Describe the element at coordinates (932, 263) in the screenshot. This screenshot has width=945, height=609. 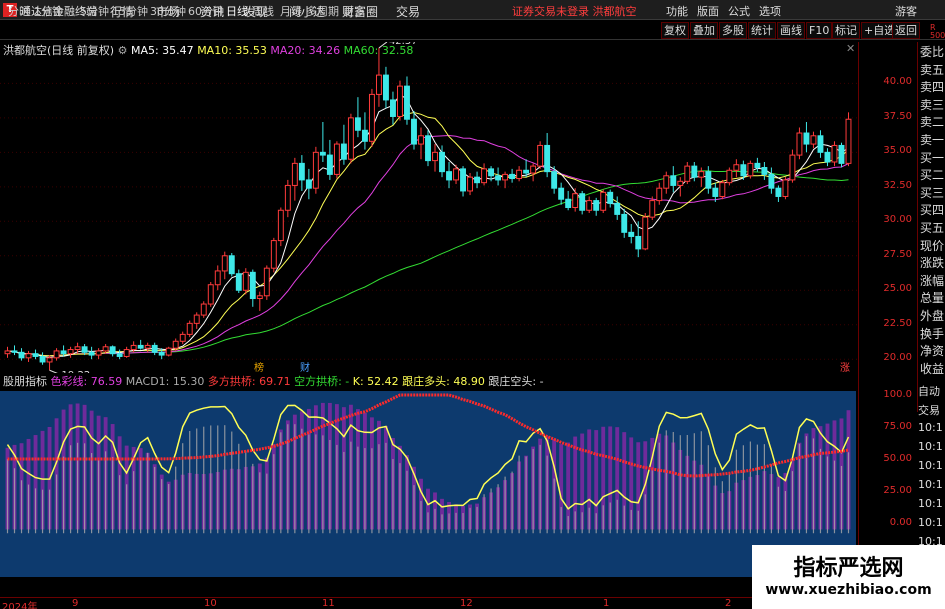
I see `panel-item: 涨跌` at that location.